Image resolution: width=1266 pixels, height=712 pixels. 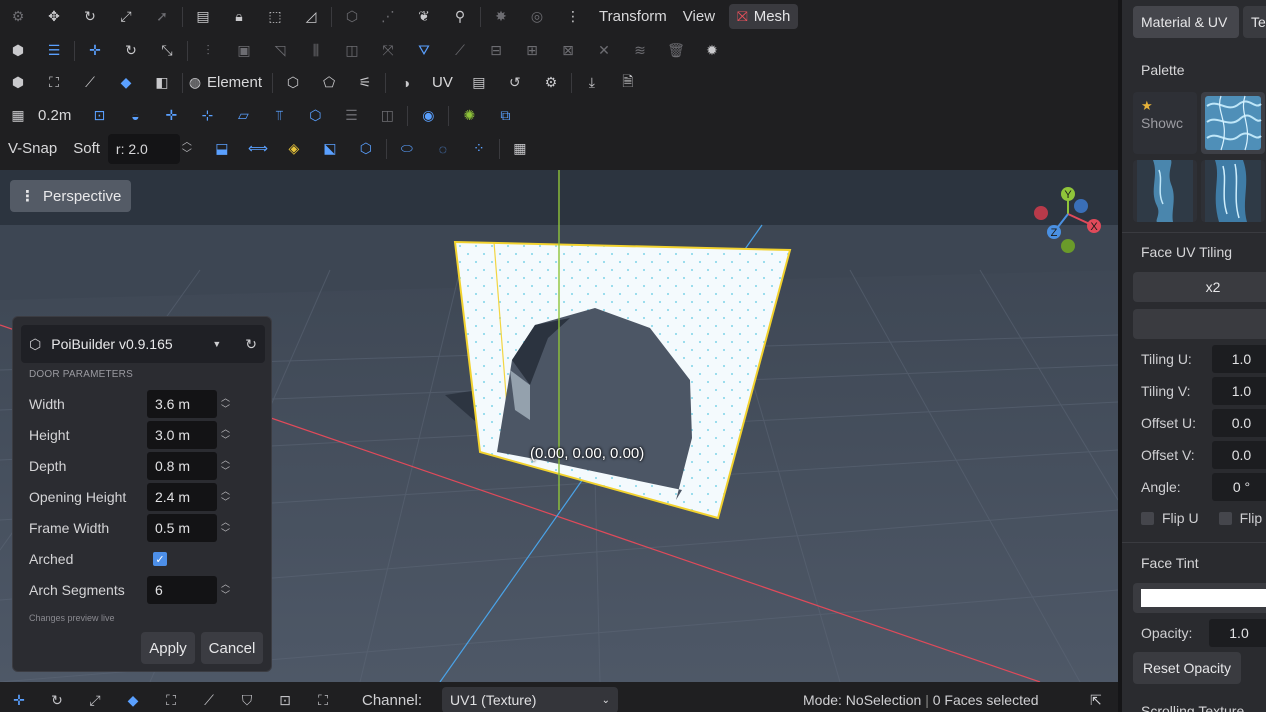 I want to click on offset-icon: ⬕, so click(x=330, y=149).